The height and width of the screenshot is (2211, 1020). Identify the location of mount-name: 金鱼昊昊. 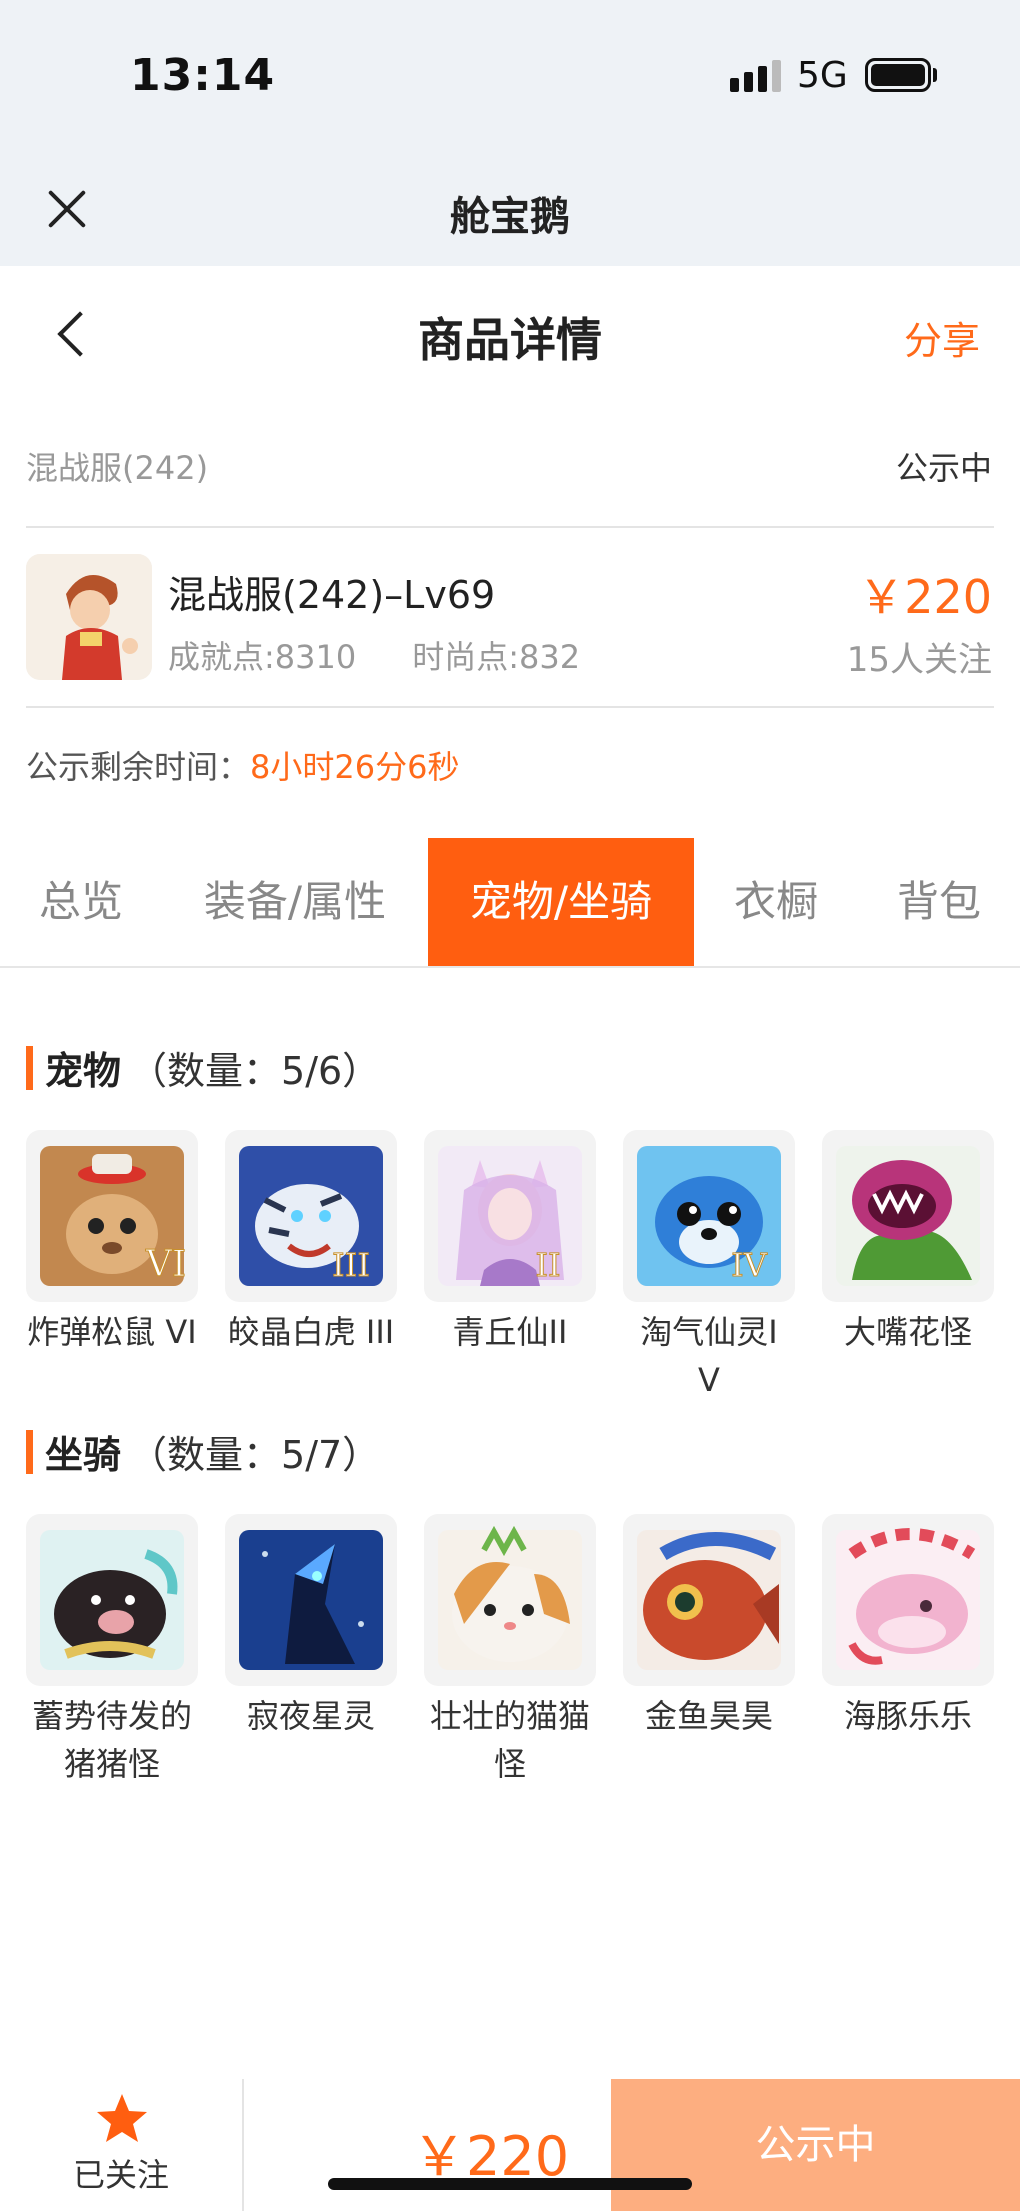
(708, 1716).